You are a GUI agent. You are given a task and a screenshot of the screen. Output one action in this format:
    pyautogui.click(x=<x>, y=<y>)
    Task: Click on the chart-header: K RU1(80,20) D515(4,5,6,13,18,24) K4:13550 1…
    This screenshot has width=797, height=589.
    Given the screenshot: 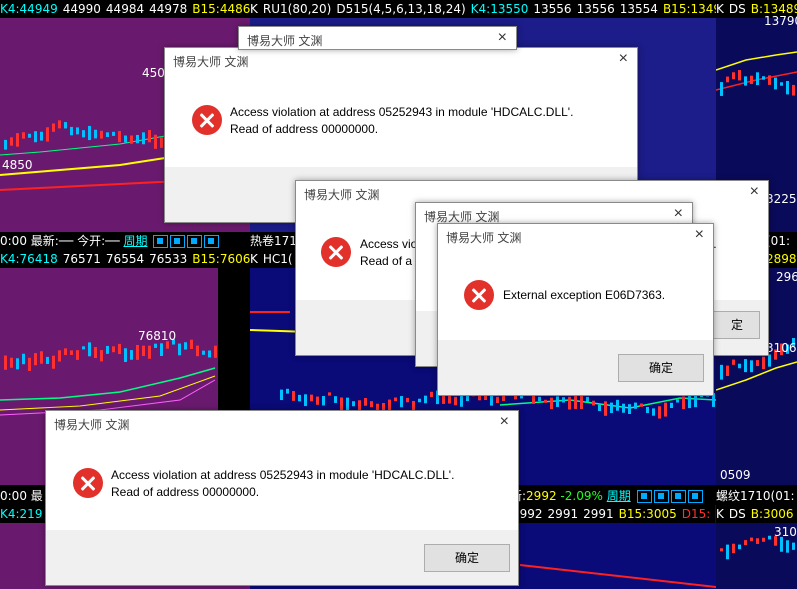 What is the action you would take?
    pyautogui.click(x=483, y=9)
    